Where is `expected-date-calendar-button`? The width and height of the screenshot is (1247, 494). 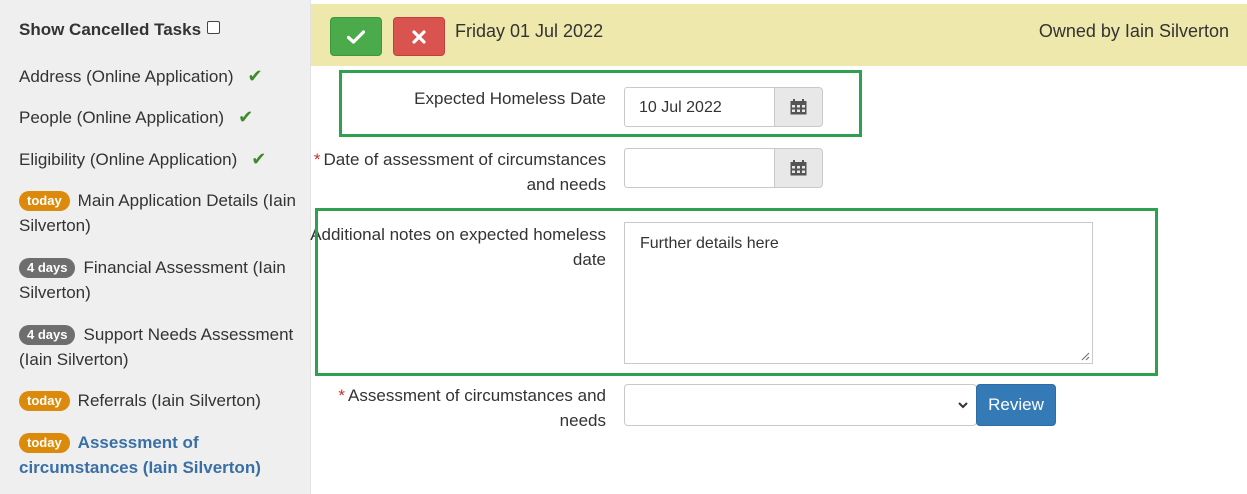
expected-date-calendar-button is located at coordinates (798, 107).